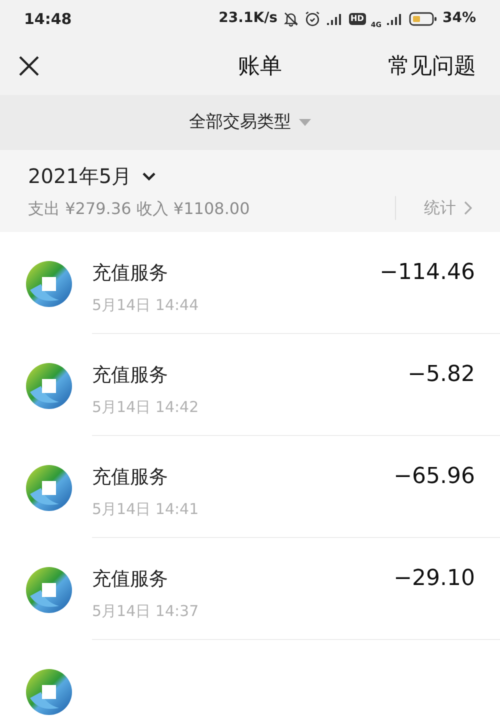  Describe the element at coordinates (248, 18) in the screenshot. I see `network-speed: 23.1K/s` at that location.